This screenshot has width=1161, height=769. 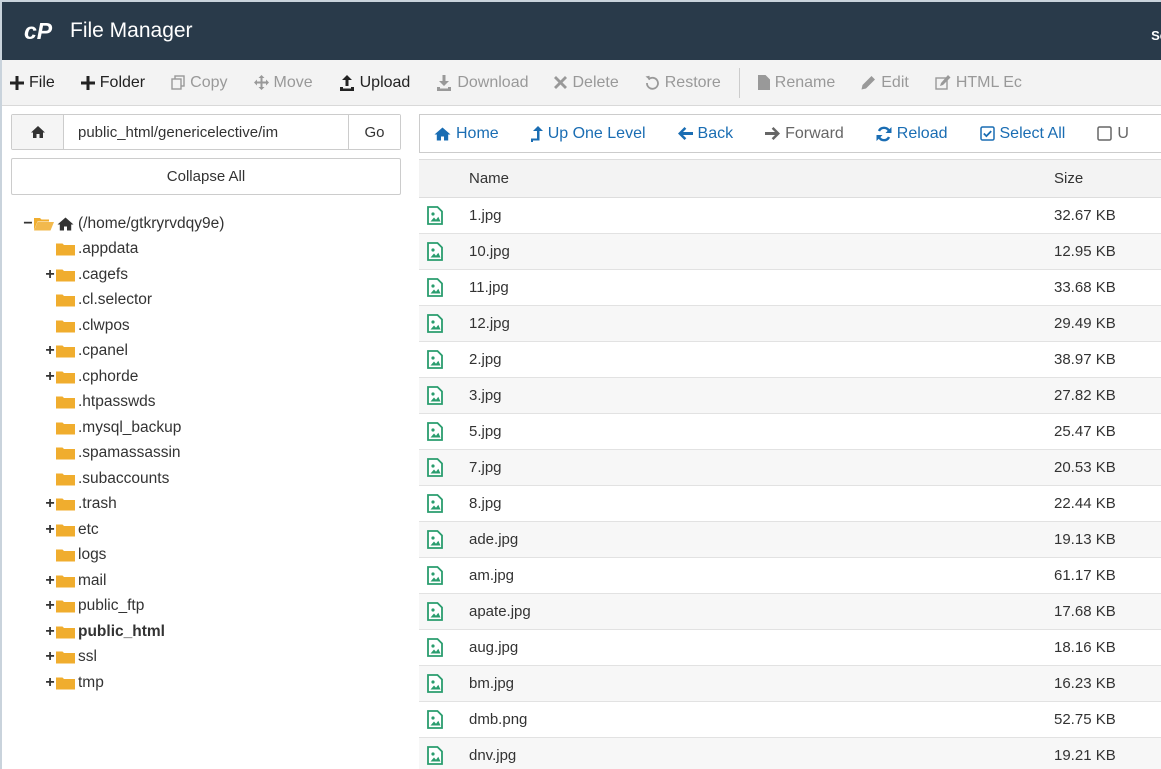 I want to click on table-row: 2.jpg 38.97 KB, so click(x=790, y=360).